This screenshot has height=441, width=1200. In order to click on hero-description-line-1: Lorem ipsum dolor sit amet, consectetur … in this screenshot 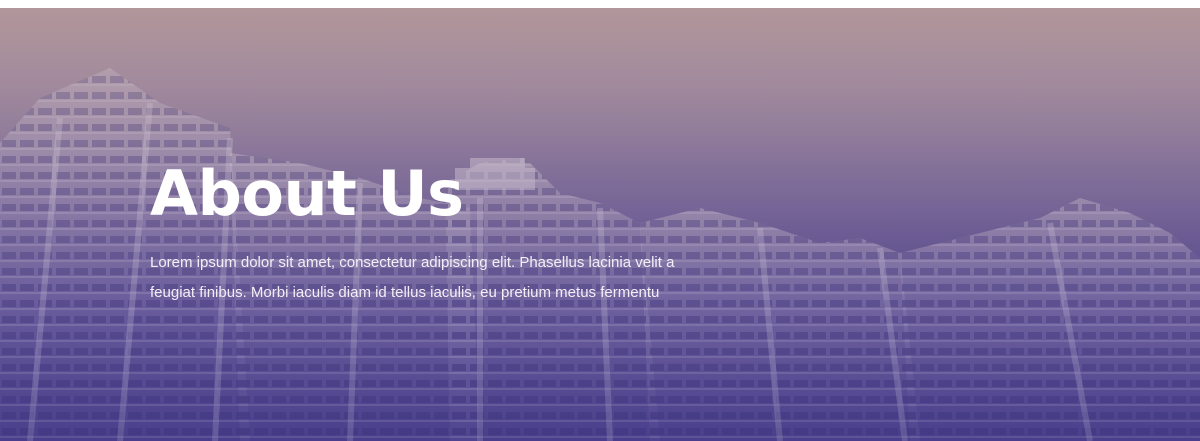, I will do `click(412, 262)`.